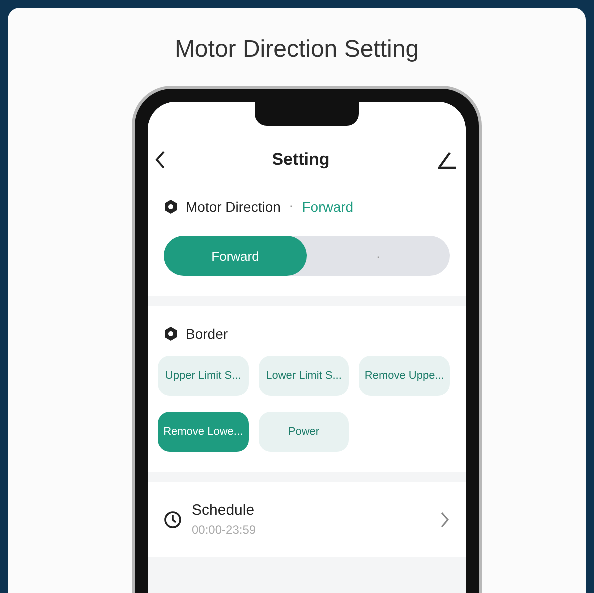 The width and height of the screenshot is (594, 593). I want to click on back-icon, so click(160, 160).